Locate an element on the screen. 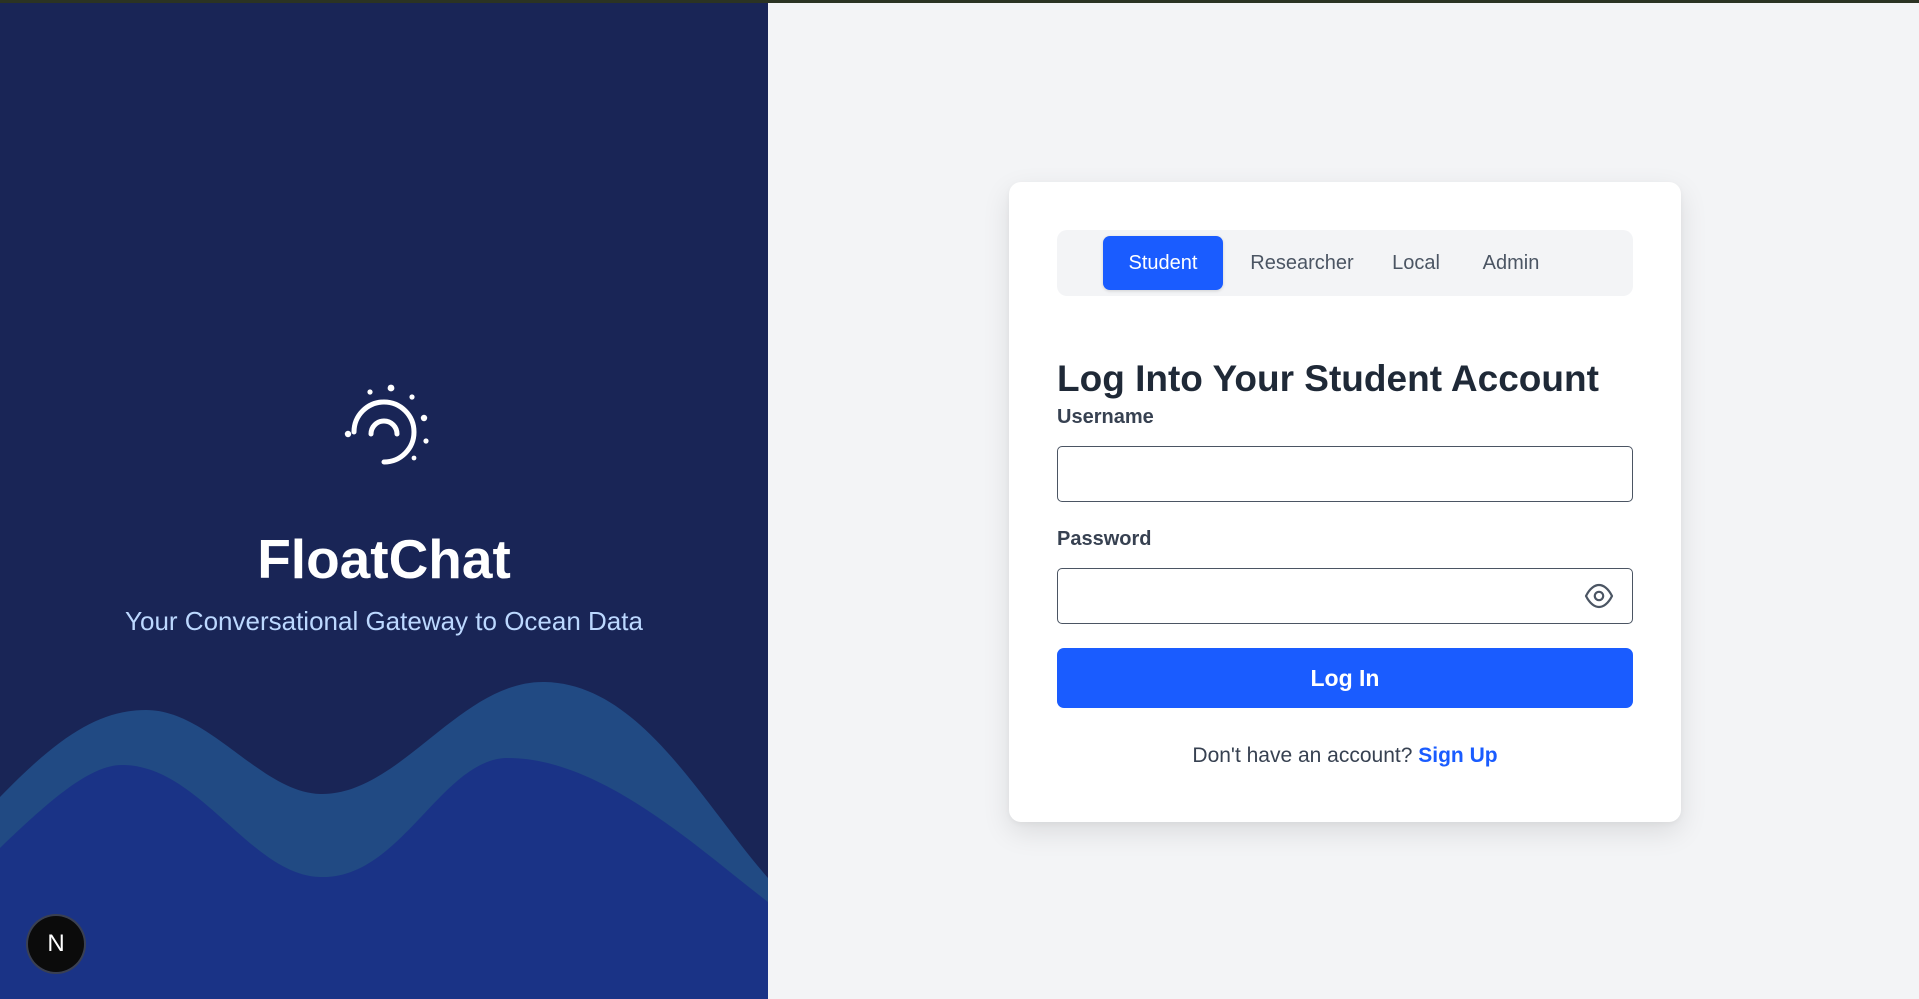 This screenshot has height=999, width=1919. tab-student: Student is located at coordinates (1163, 263).